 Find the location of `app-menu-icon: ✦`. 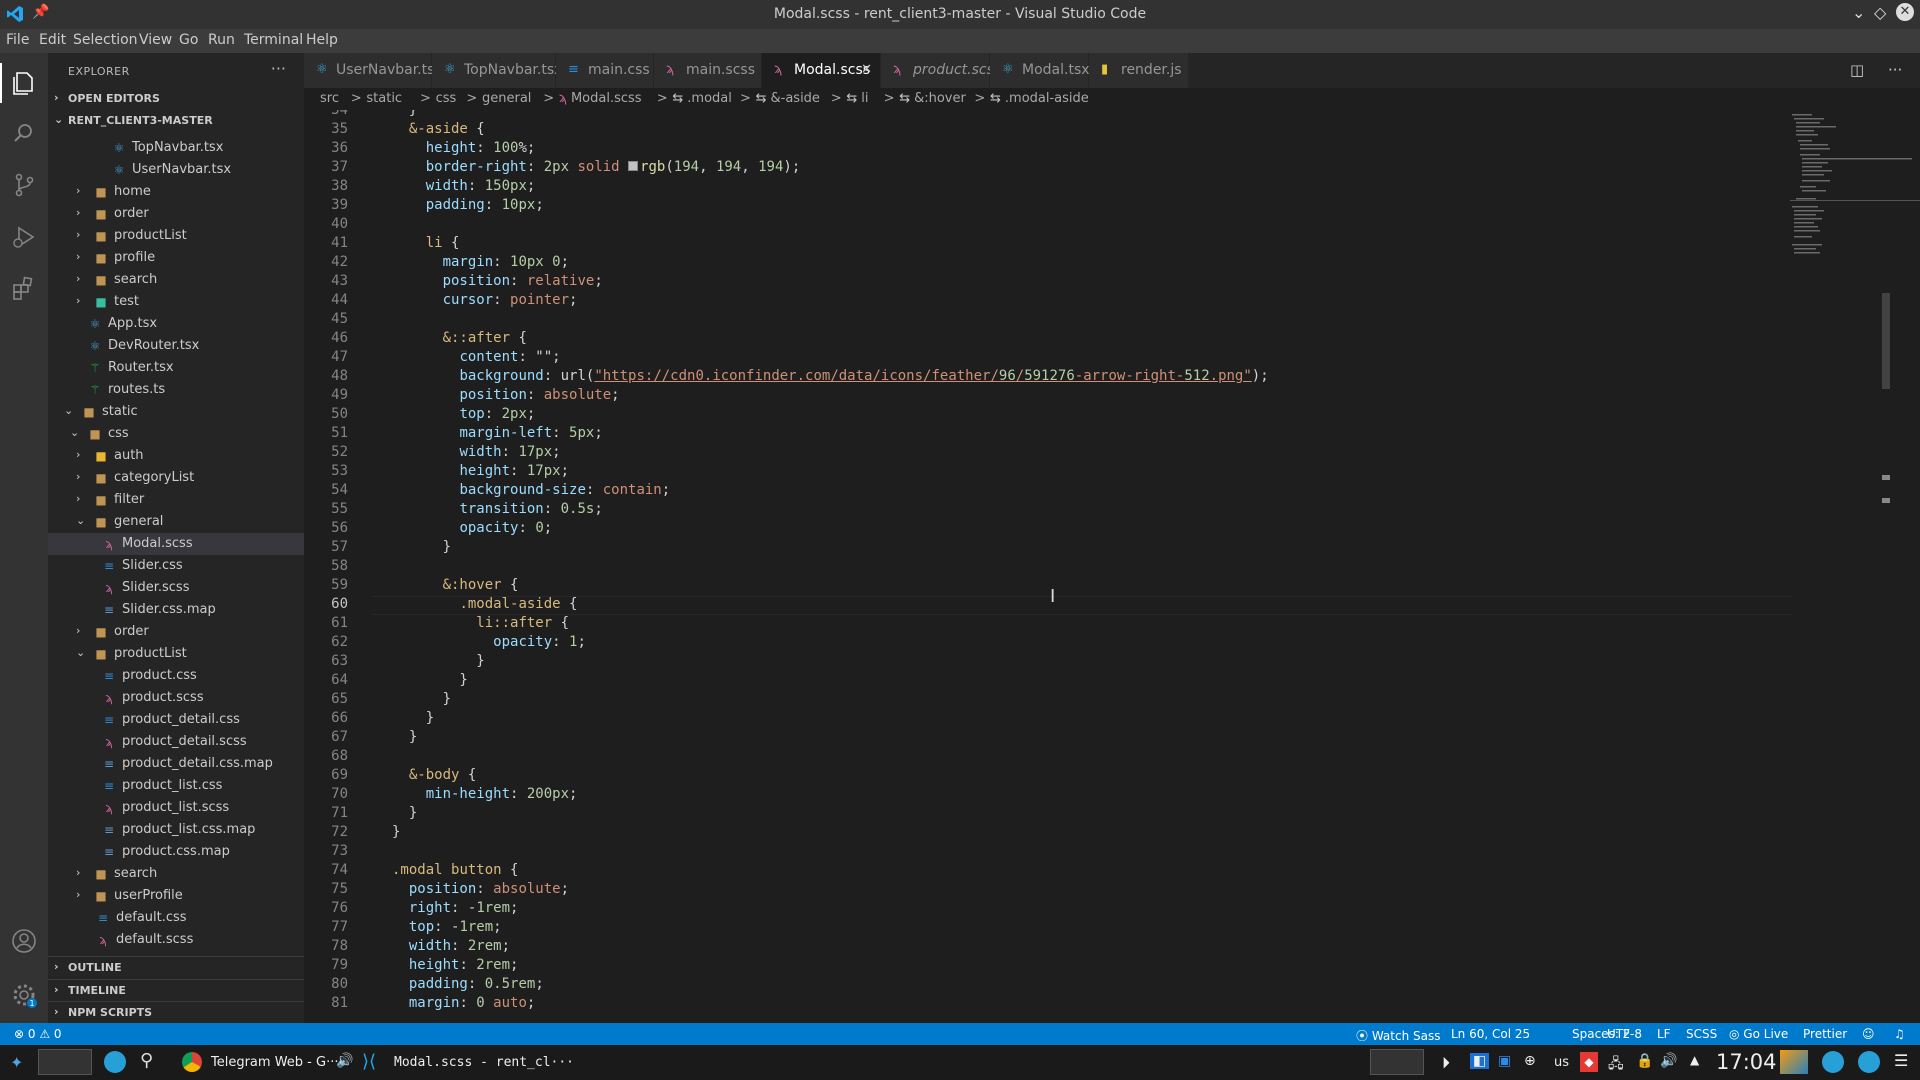

app-menu-icon: ✦ is located at coordinates (16, 1062).